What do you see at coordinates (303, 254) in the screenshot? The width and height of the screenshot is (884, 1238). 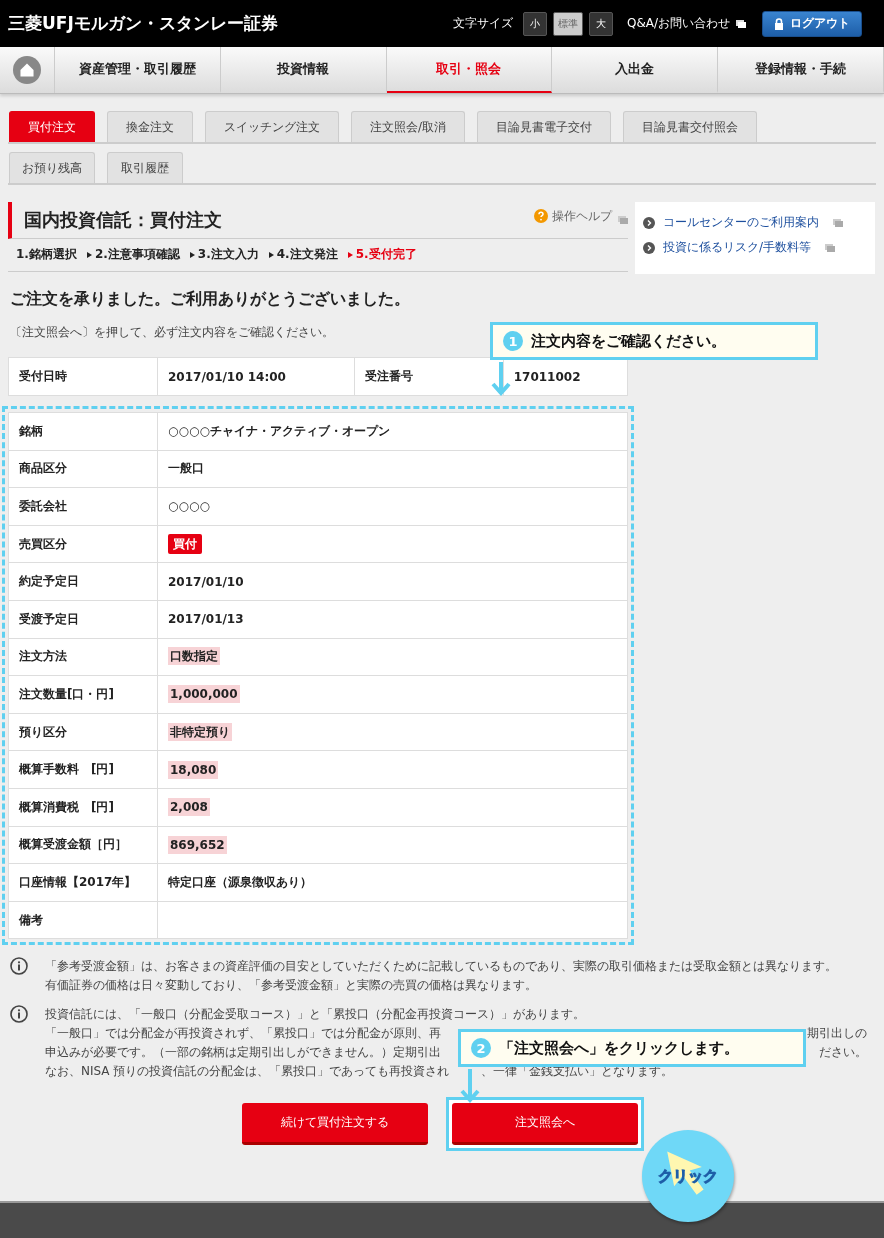 I see `step-label: 4.注文発注` at bounding box center [303, 254].